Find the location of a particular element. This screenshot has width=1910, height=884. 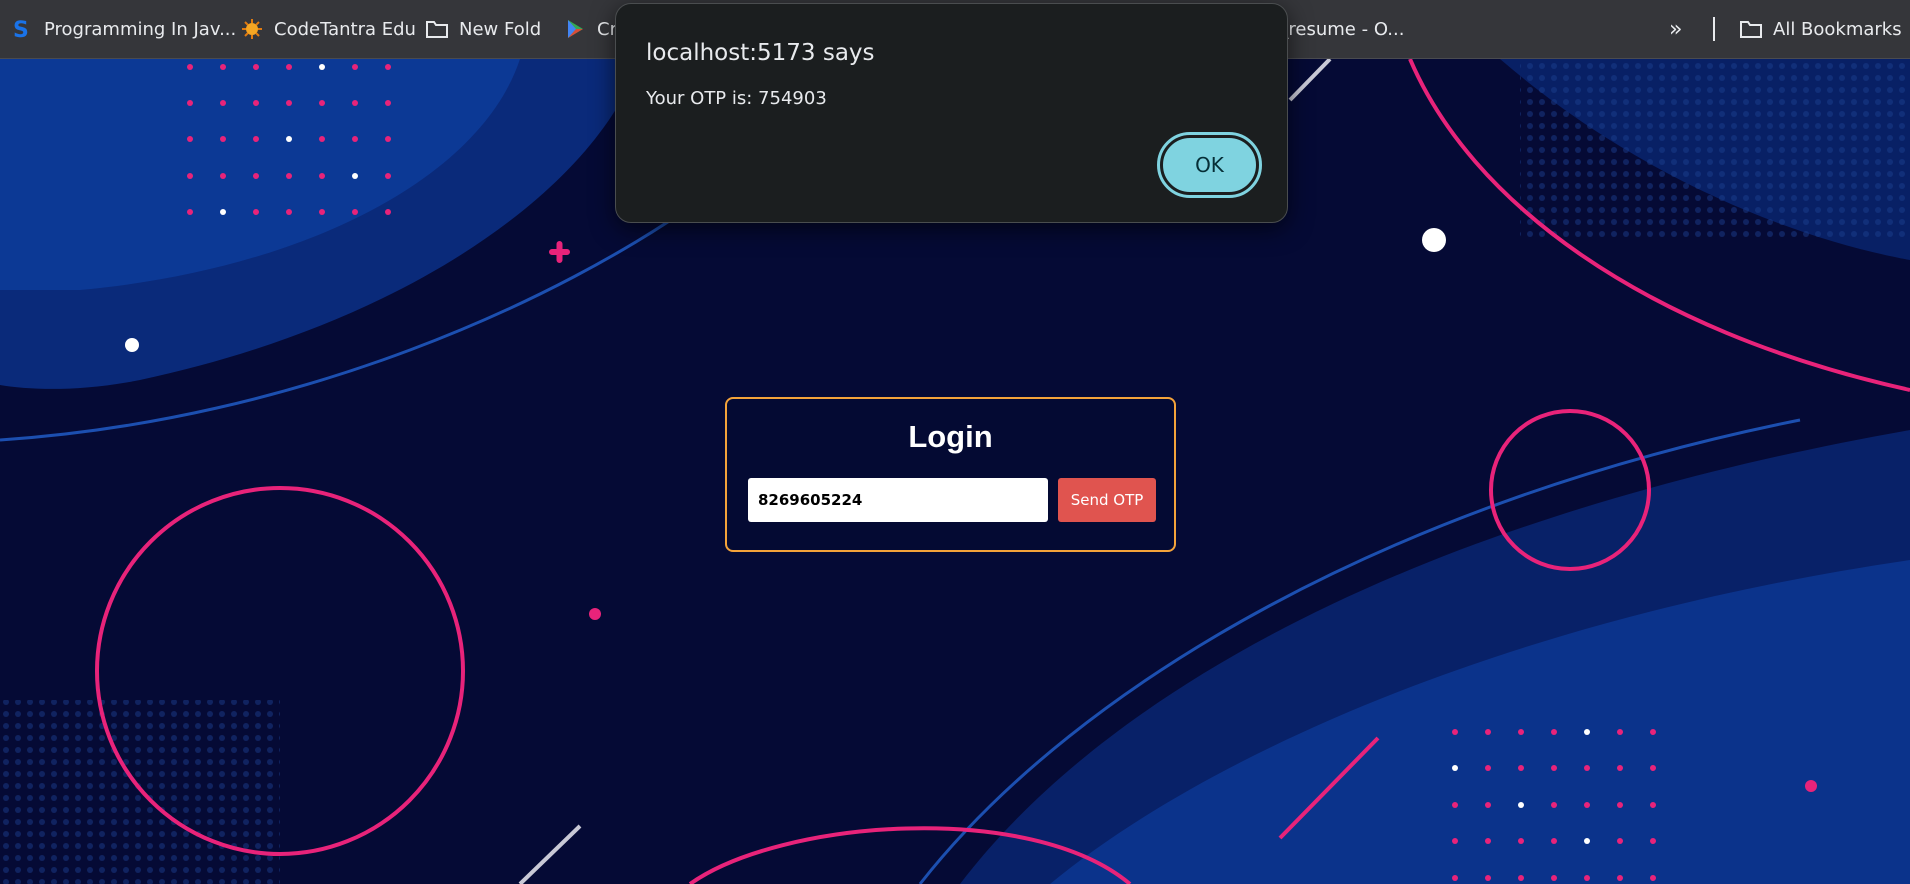

login-title: Login is located at coordinates (950, 436).